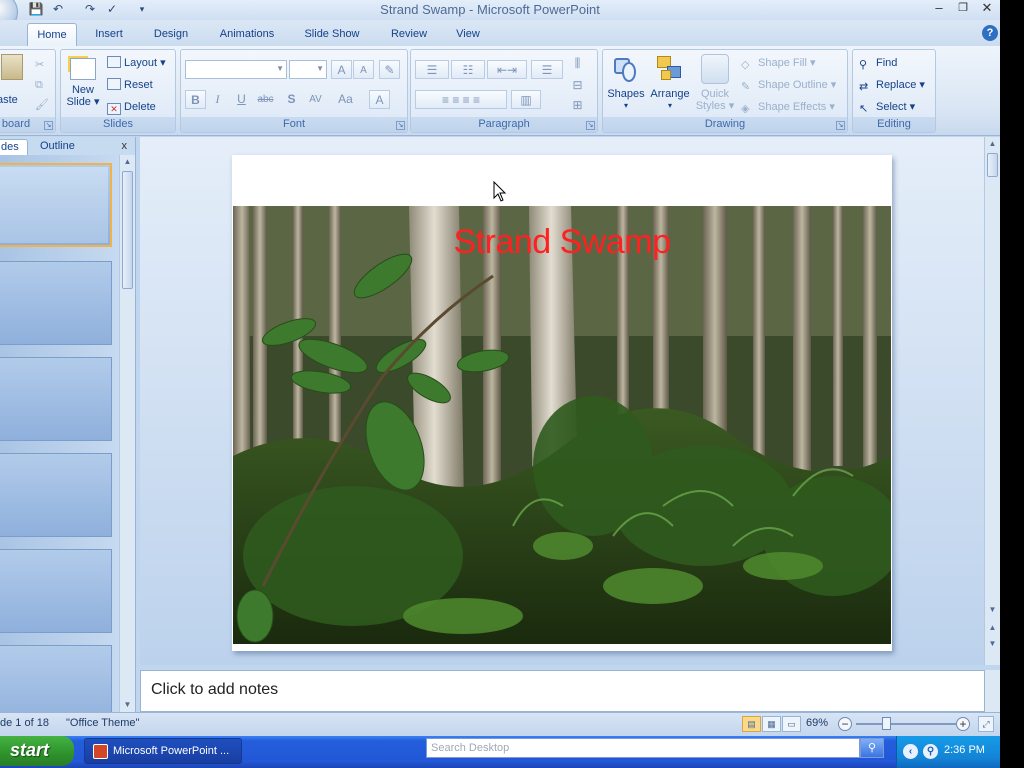  I want to click on font-color-button: A, so click(379, 99).